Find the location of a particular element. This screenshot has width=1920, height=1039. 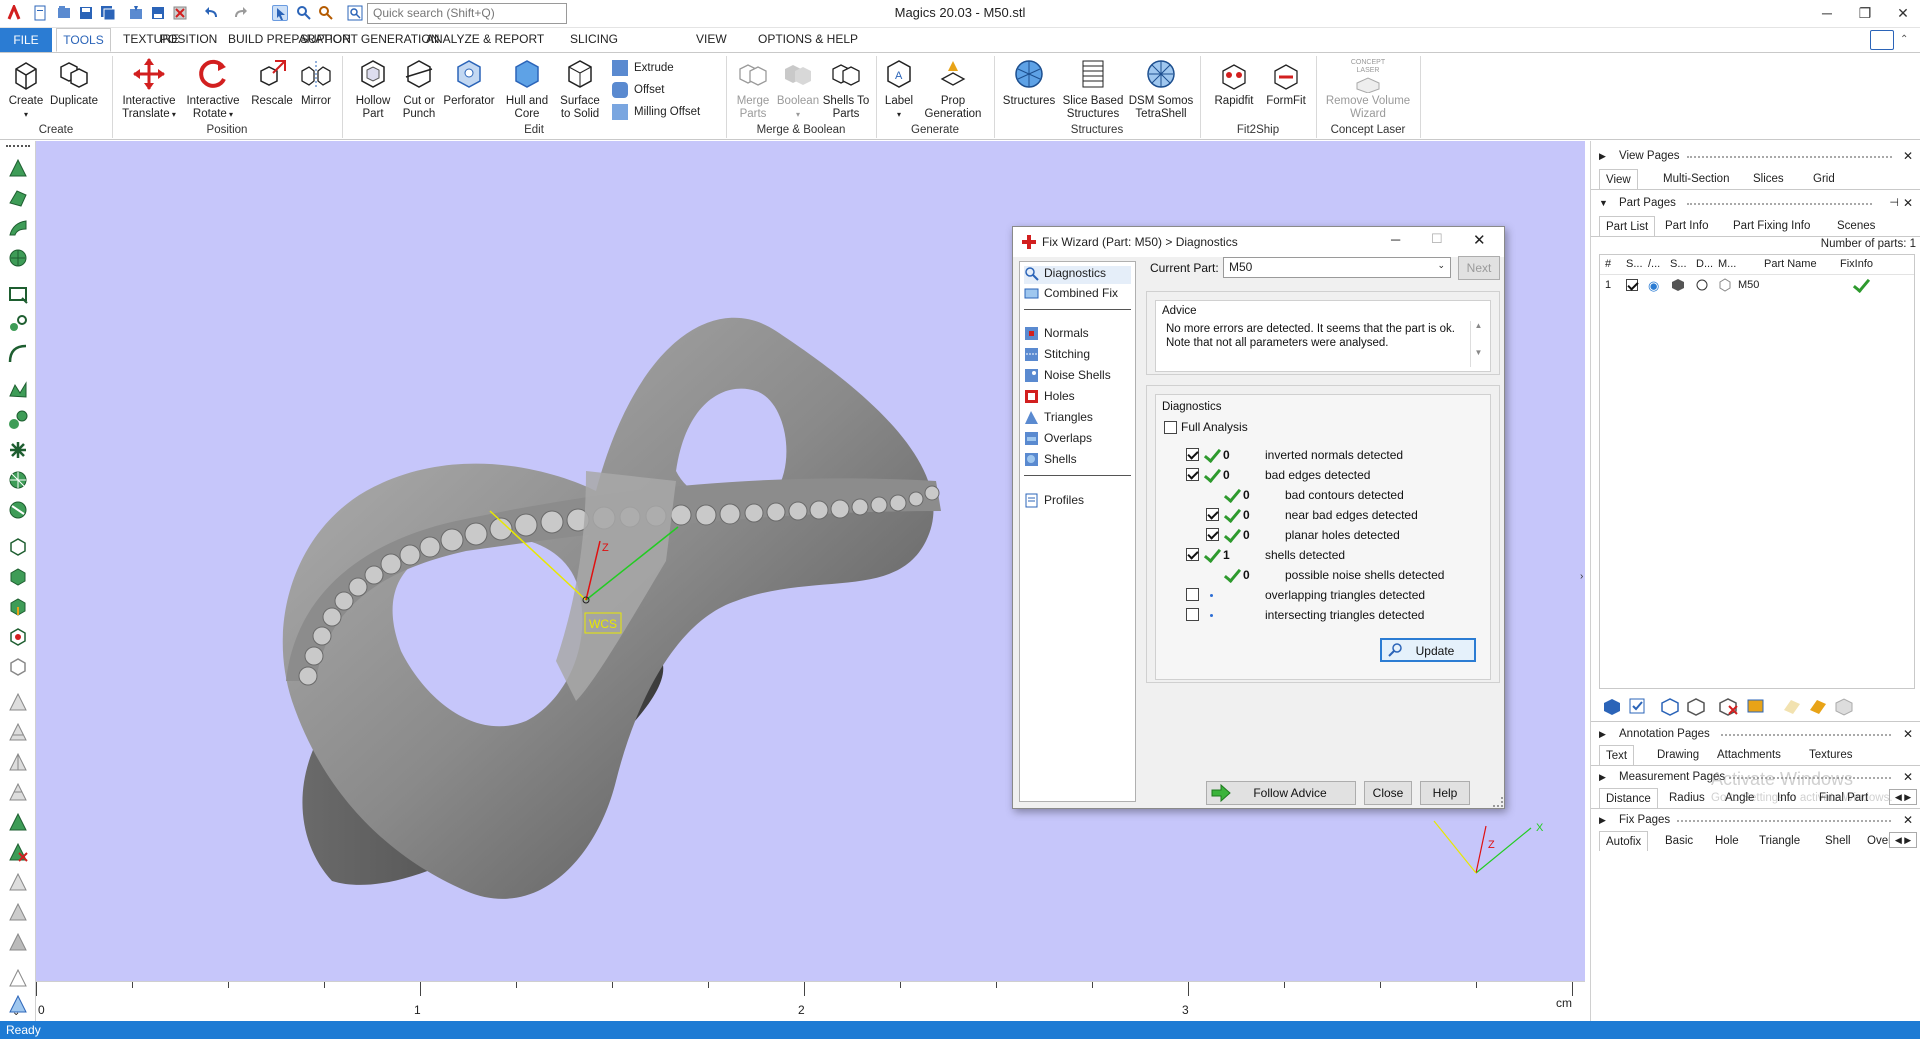

remove-volume-wizard-button: CONCEPT LASER Remove Volume Wizard is located at coordinates (1368, 89).